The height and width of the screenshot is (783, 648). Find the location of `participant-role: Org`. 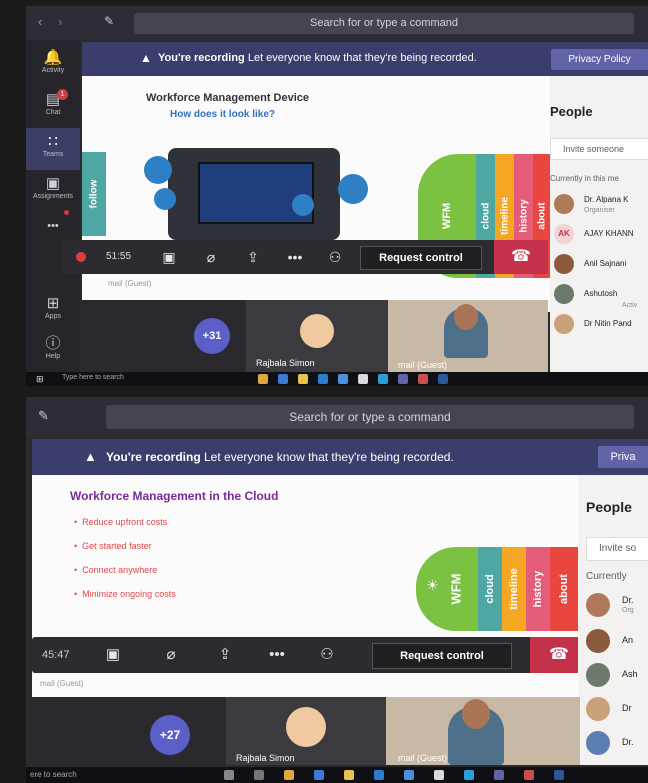

participant-role: Org is located at coordinates (628, 610).